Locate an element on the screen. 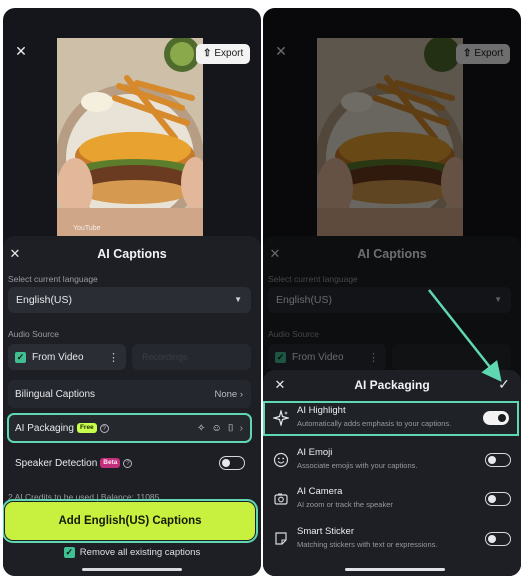 This screenshot has width=527, height=584. sparkle-icon: ✧ is located at coordinates (201, 428).